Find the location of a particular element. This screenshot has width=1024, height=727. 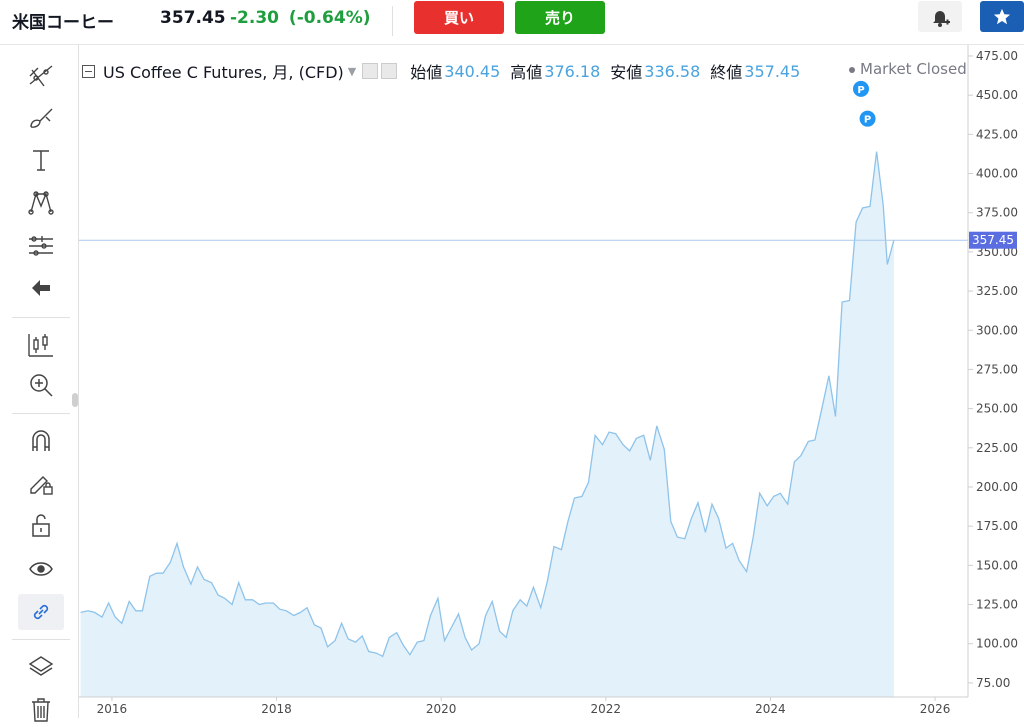

tool-unlock is located at coordinates (41, 525).